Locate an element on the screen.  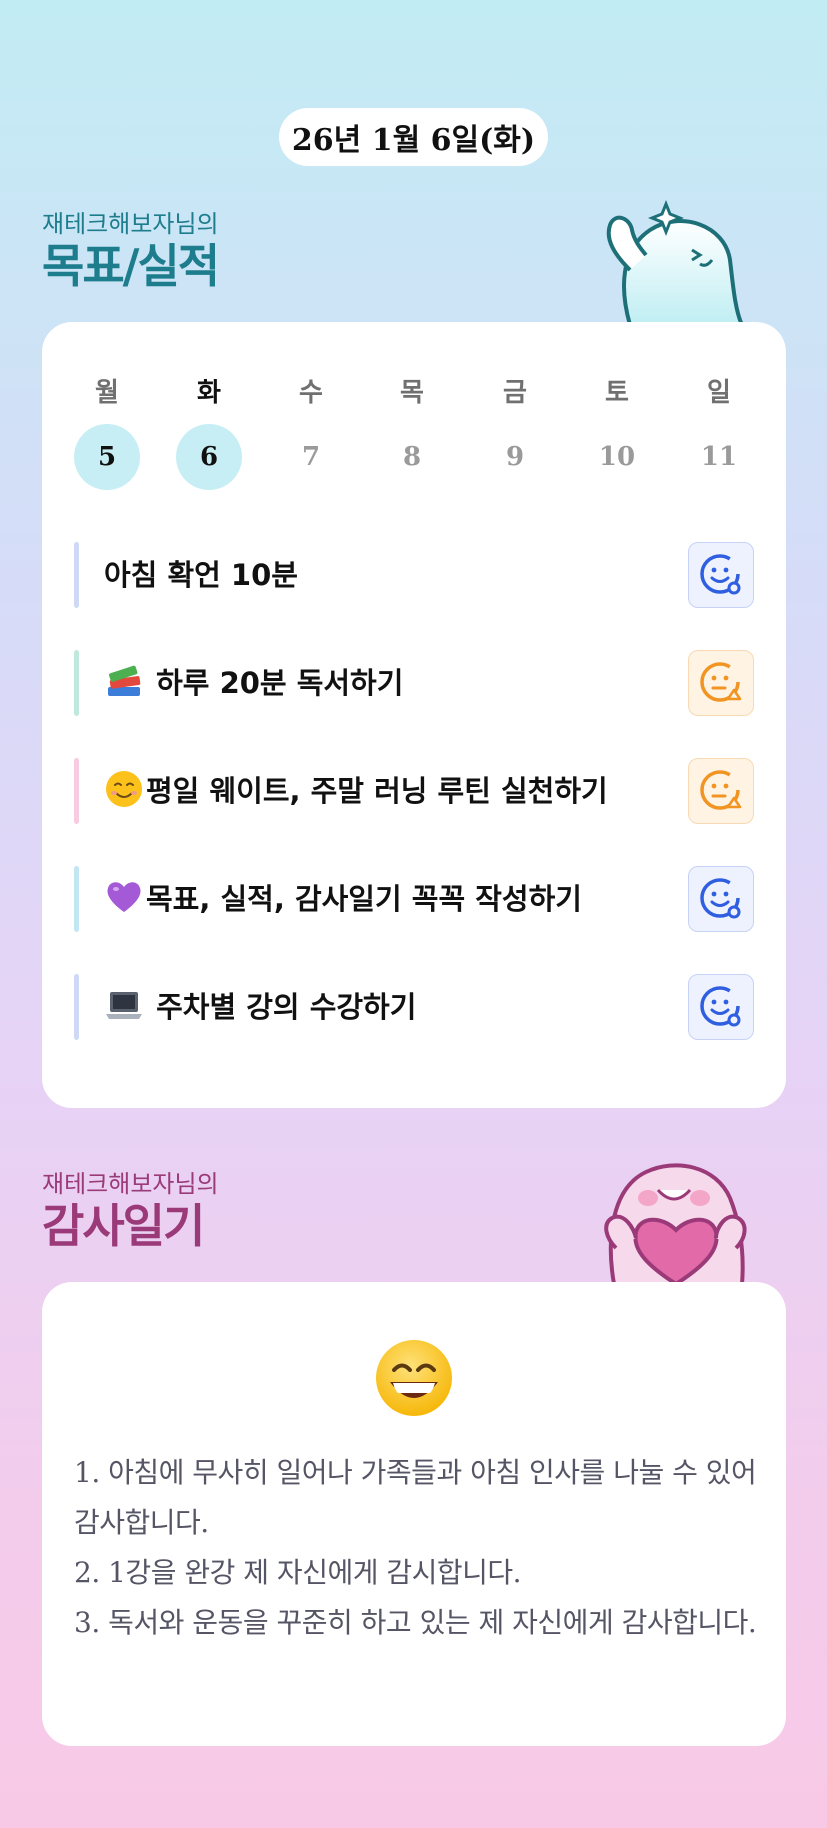
heart-mascot-icon is located at coordinates (675, 1223).